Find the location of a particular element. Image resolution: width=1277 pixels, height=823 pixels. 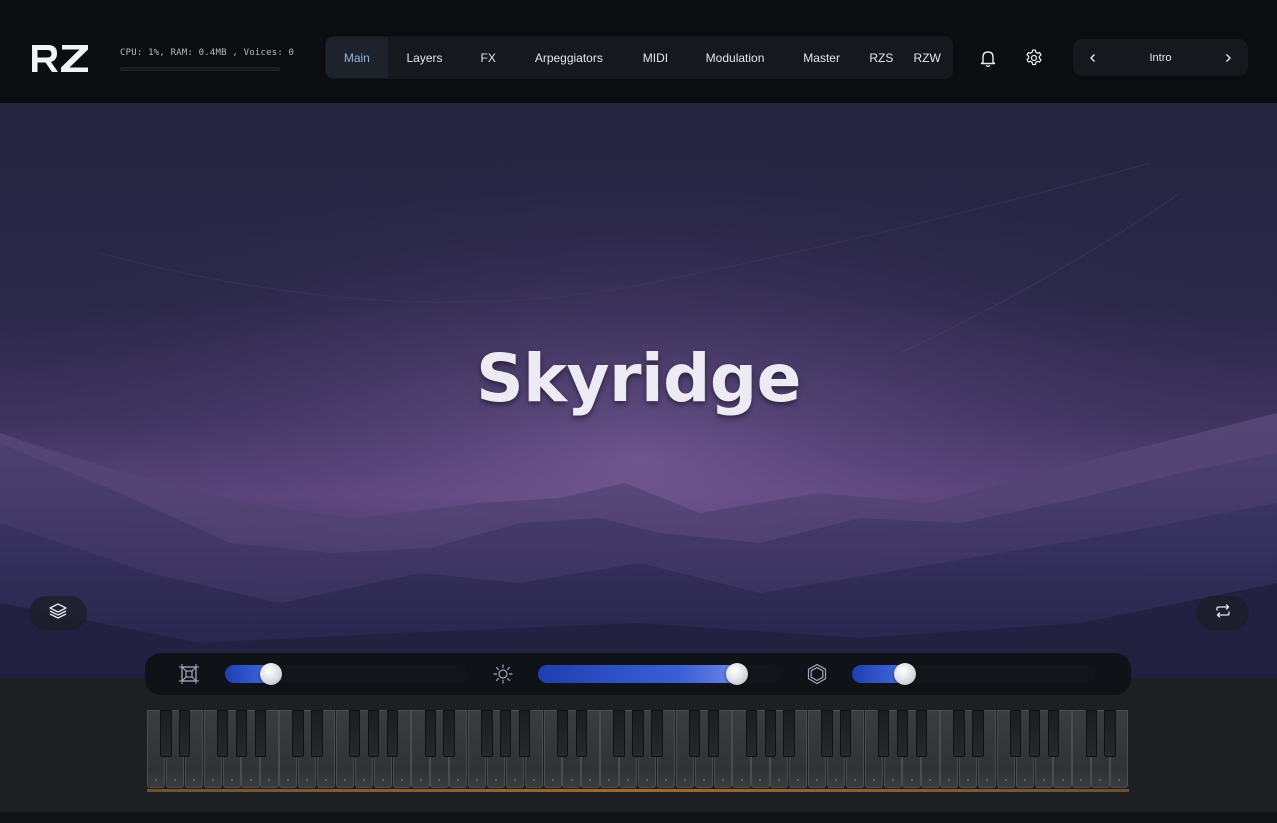

tab-master: Master is located at coordinates (822, 57).